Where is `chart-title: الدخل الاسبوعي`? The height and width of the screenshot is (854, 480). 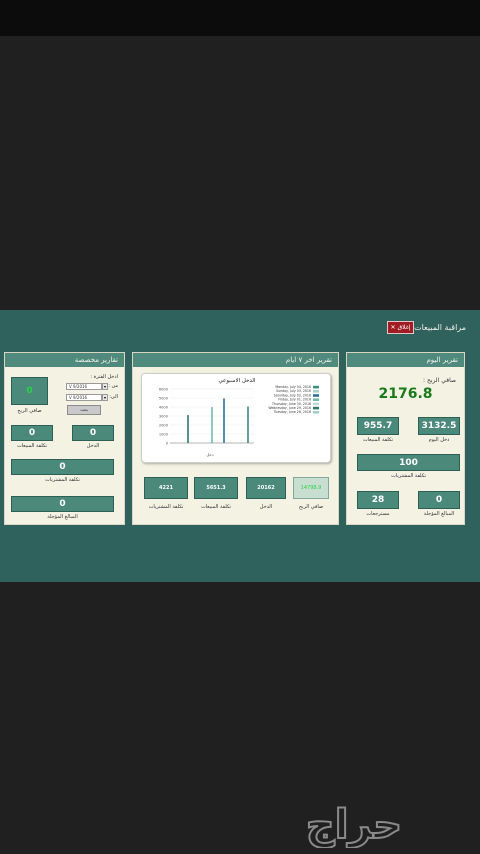 chart-title: الدخل الاسبوعي is located at coordinates (237, 381).